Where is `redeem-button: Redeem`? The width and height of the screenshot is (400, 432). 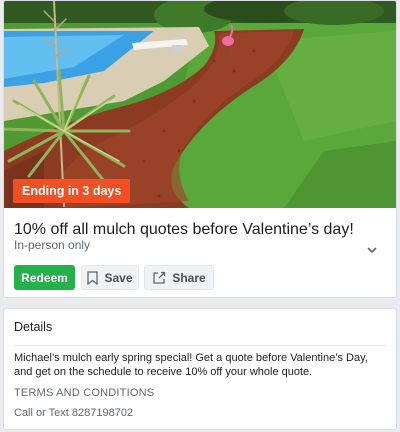 redeem-button: Redeem is located at coordinates (44, 277).